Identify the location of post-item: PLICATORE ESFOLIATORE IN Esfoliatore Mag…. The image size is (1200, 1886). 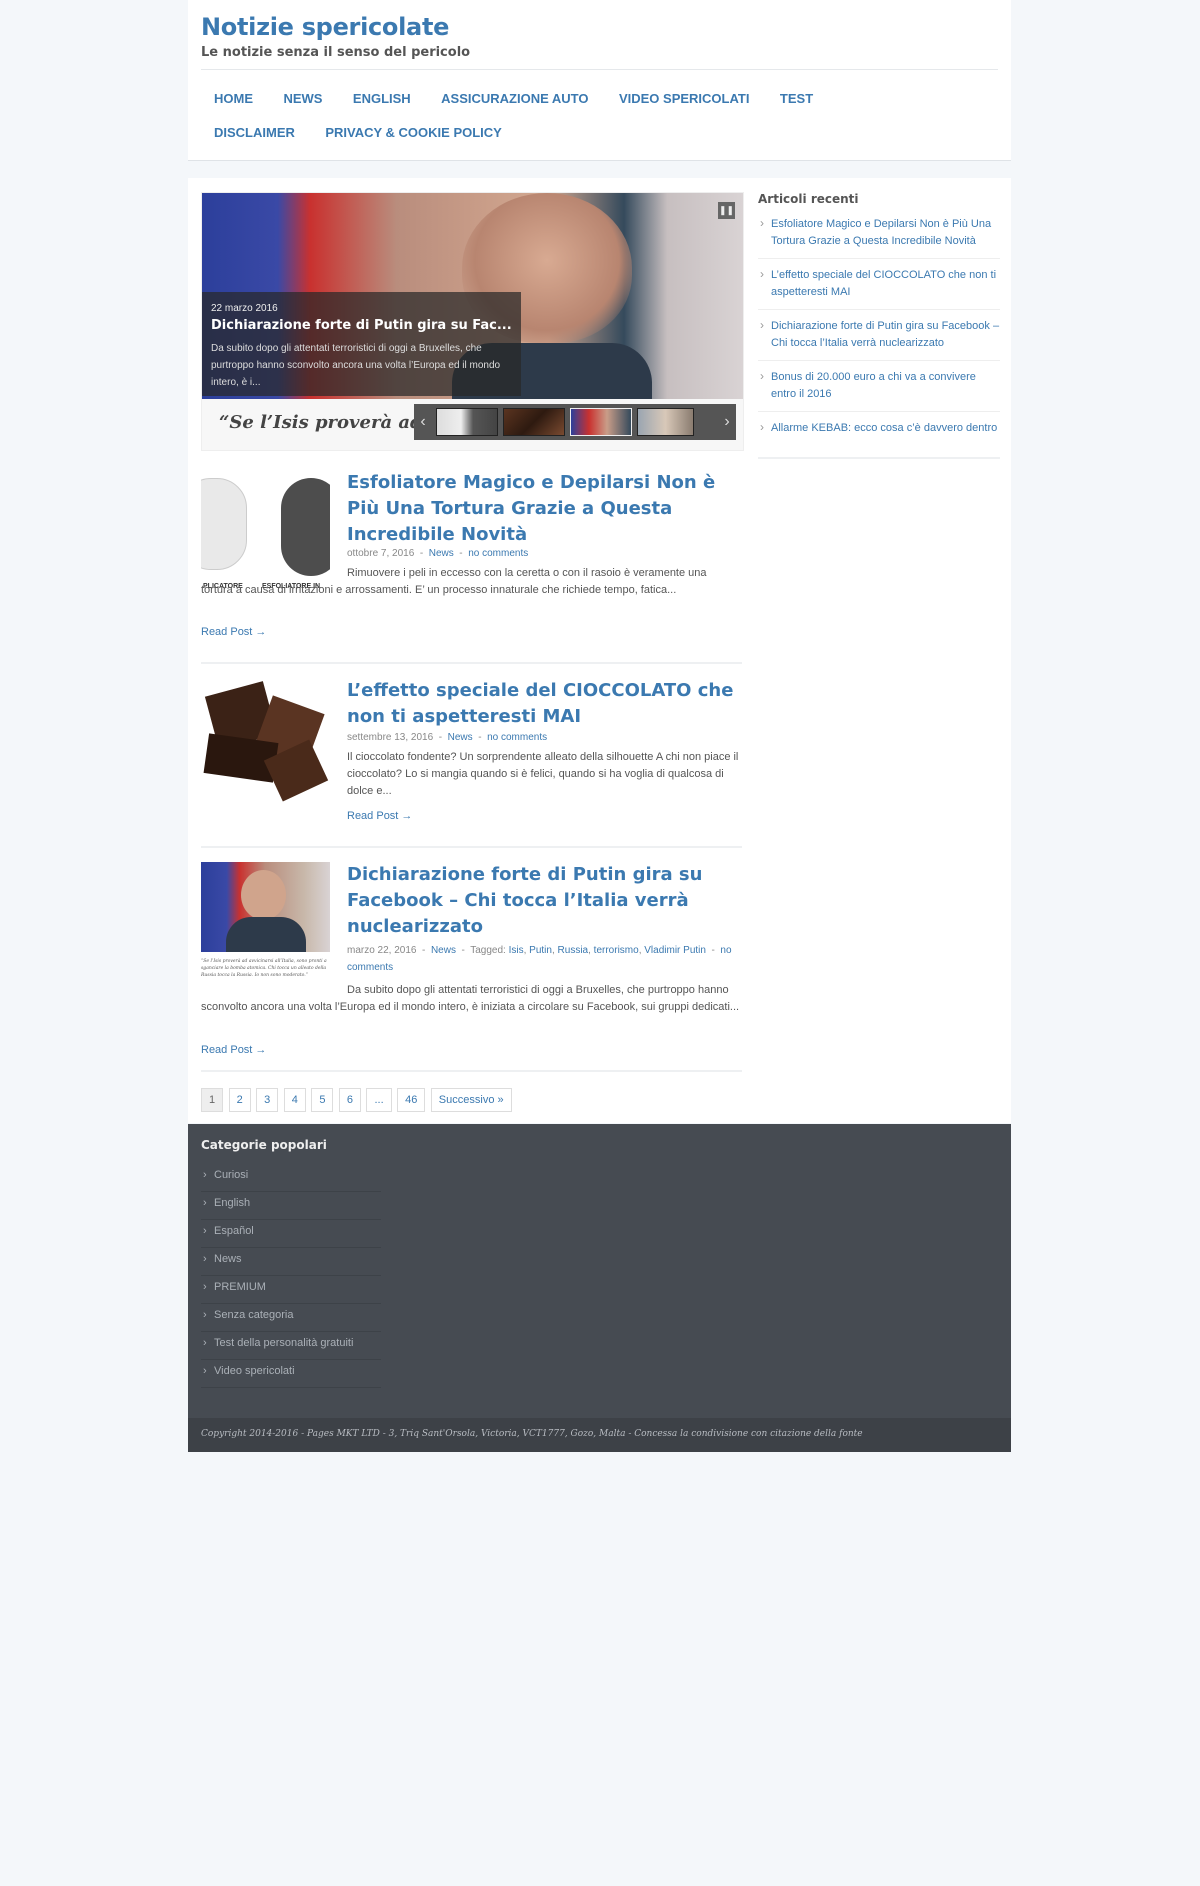
(471, 565).